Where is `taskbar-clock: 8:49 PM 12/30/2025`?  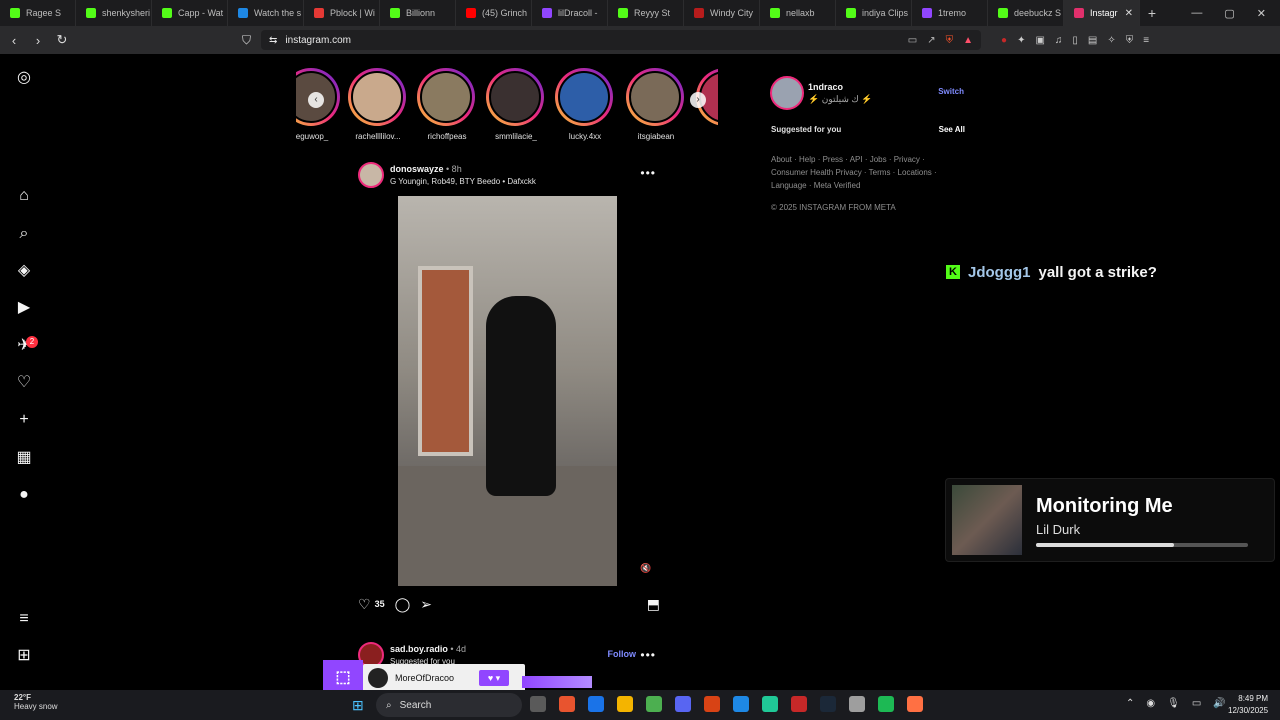 taskbar-clock: 8:49 PM 12/30/2025 is located at coordinates (1248, 705).